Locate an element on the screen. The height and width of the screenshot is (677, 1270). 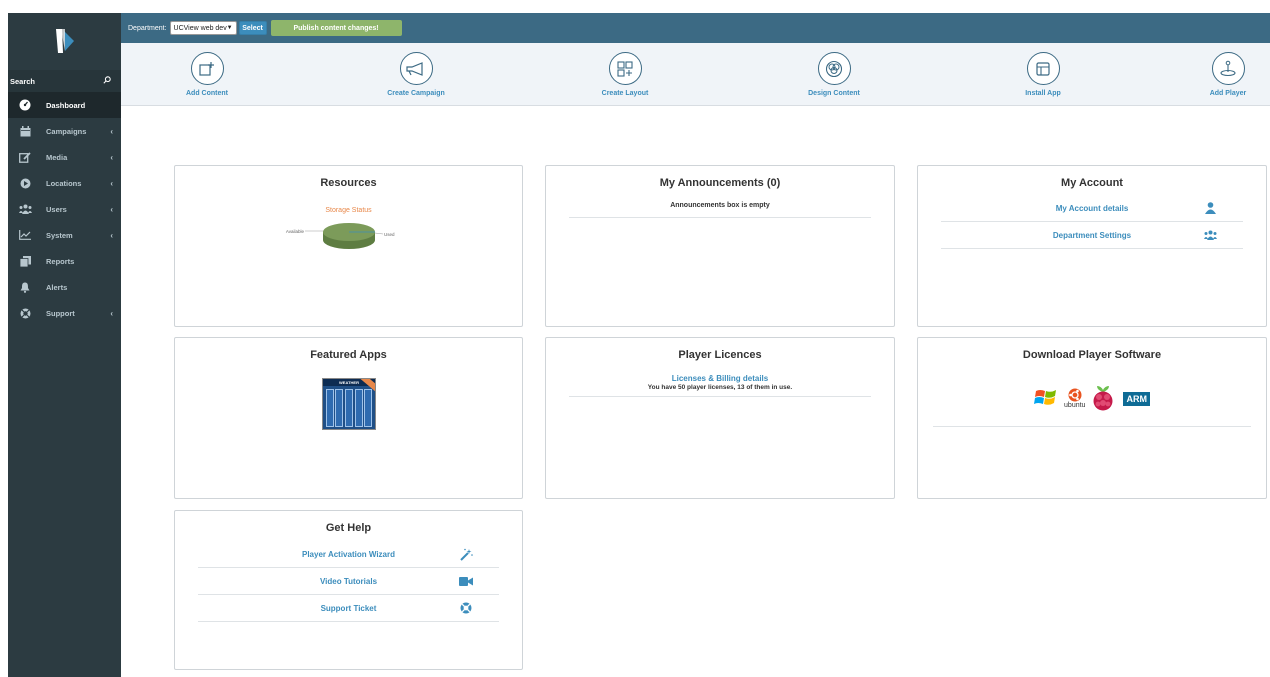
design-content-action: Design Content is located at coordinates (834, 74).